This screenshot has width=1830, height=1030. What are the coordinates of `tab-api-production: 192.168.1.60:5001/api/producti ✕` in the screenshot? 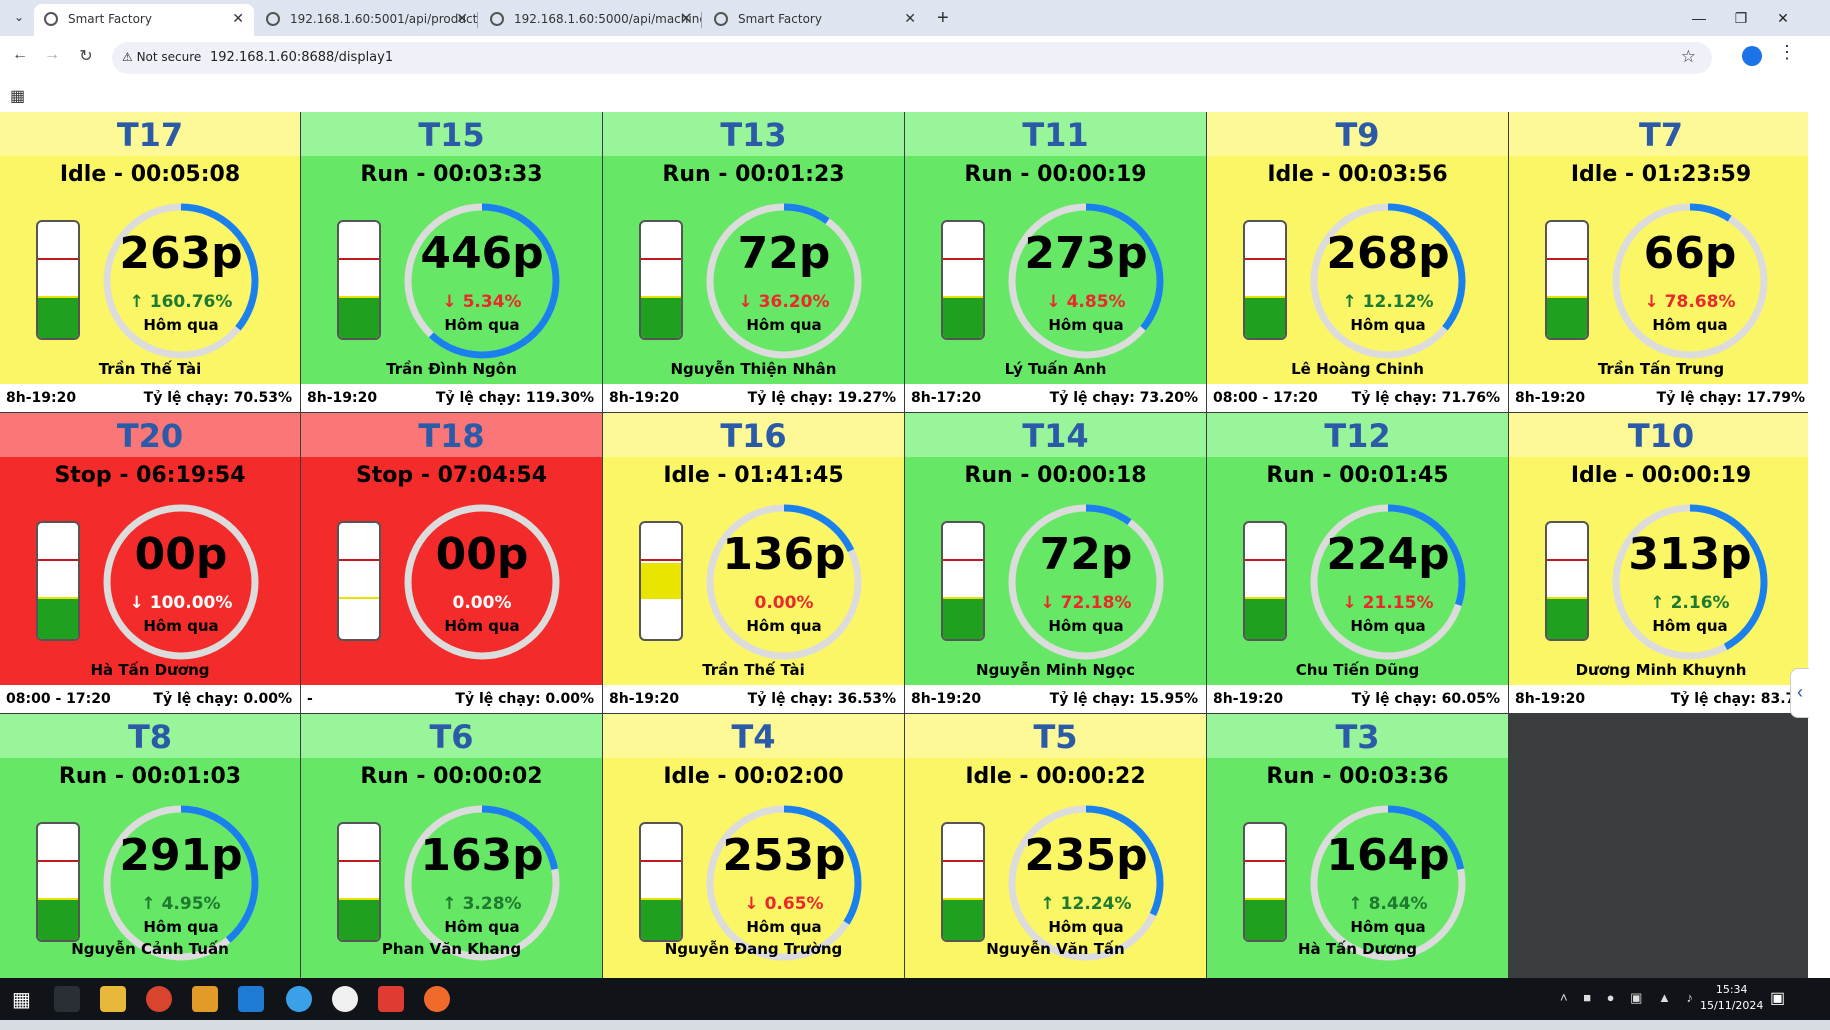 It's located at (367, 20).